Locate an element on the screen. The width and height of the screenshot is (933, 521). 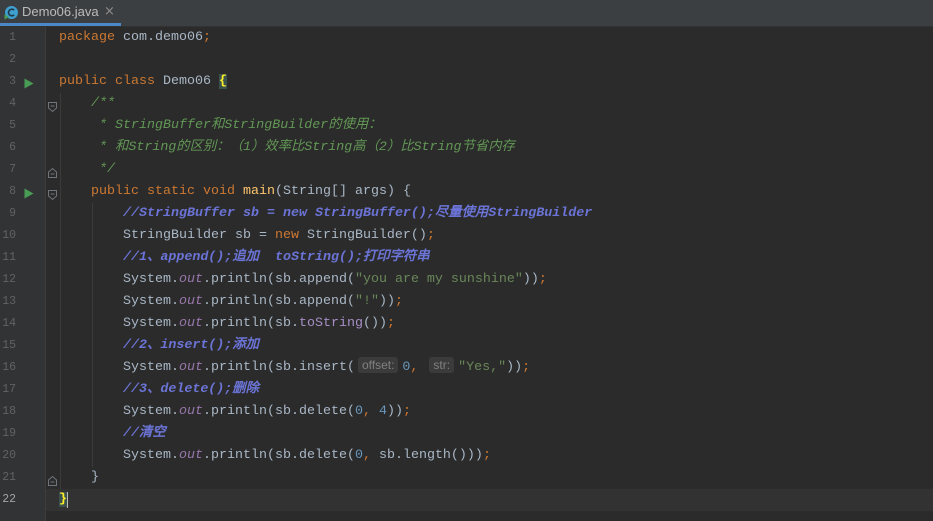
code-line: package com.demo06; is located at coordinates (489, 38).